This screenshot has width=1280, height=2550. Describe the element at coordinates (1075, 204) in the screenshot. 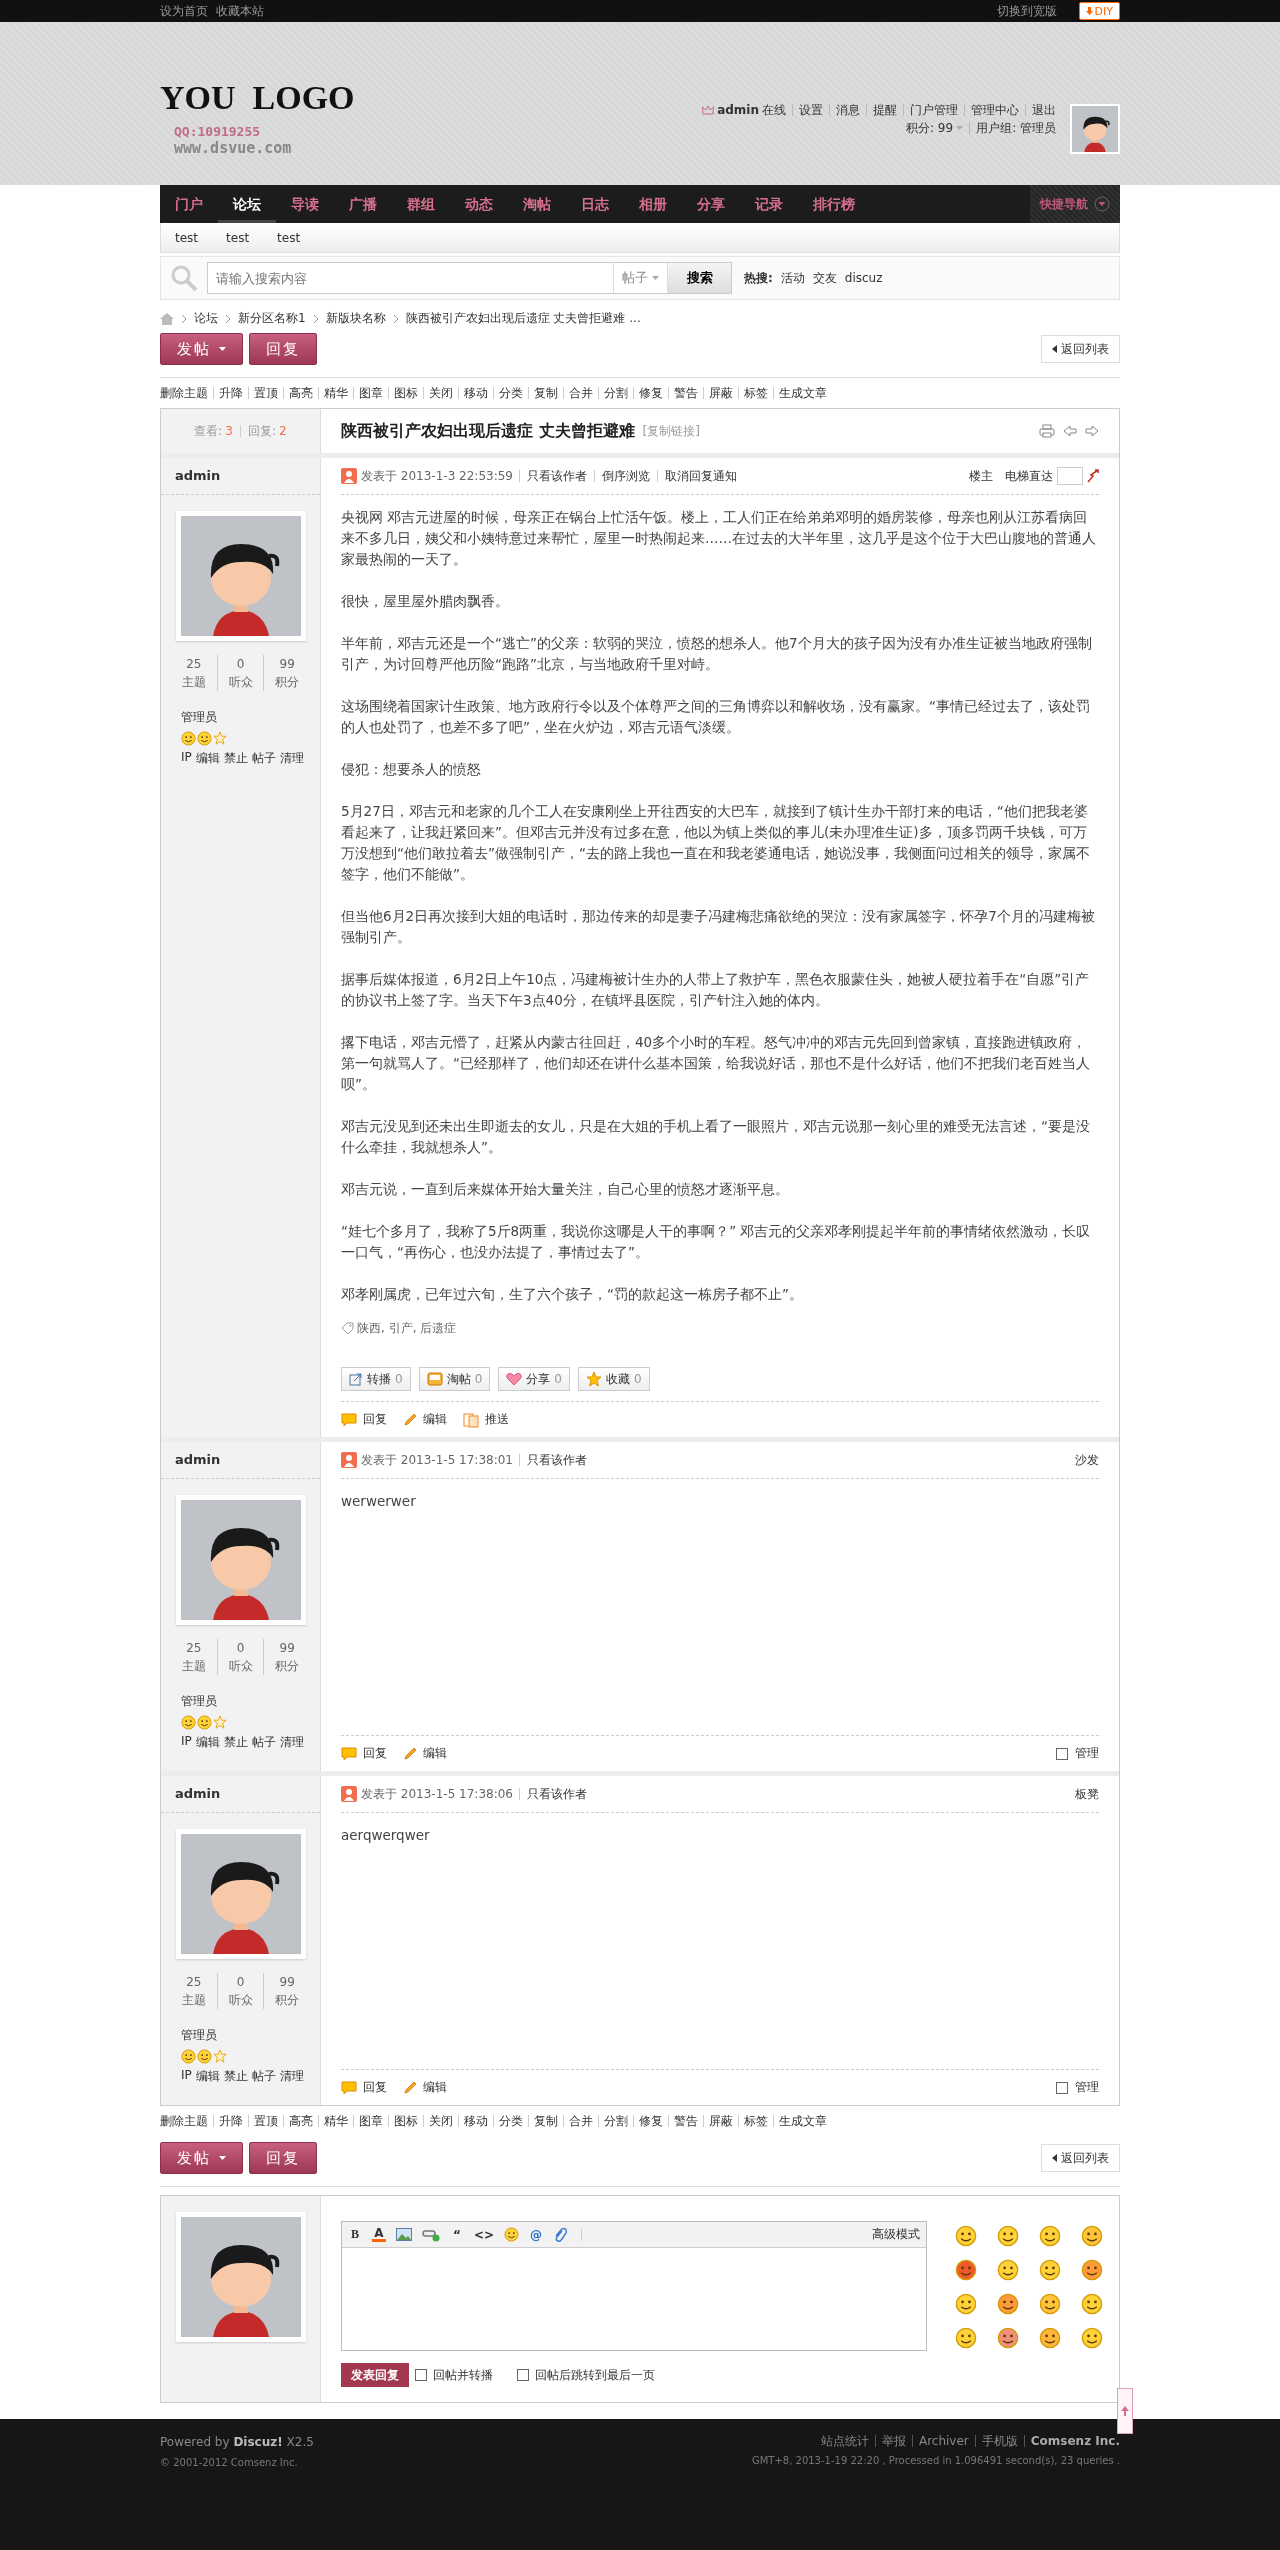

I see `quick-nav-button: 快捷导航` at that location.